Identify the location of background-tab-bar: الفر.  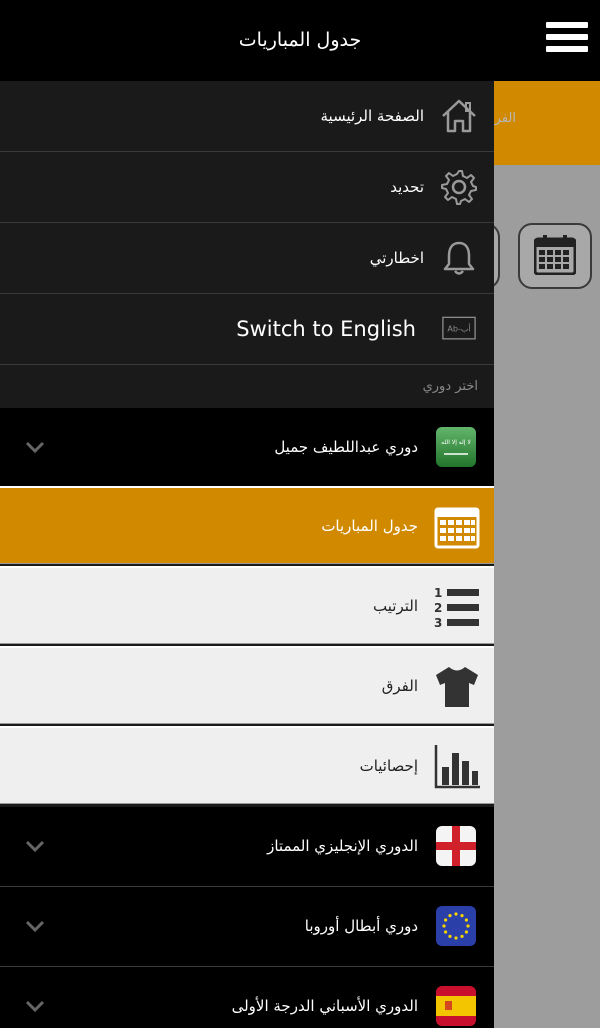
(547, 123).